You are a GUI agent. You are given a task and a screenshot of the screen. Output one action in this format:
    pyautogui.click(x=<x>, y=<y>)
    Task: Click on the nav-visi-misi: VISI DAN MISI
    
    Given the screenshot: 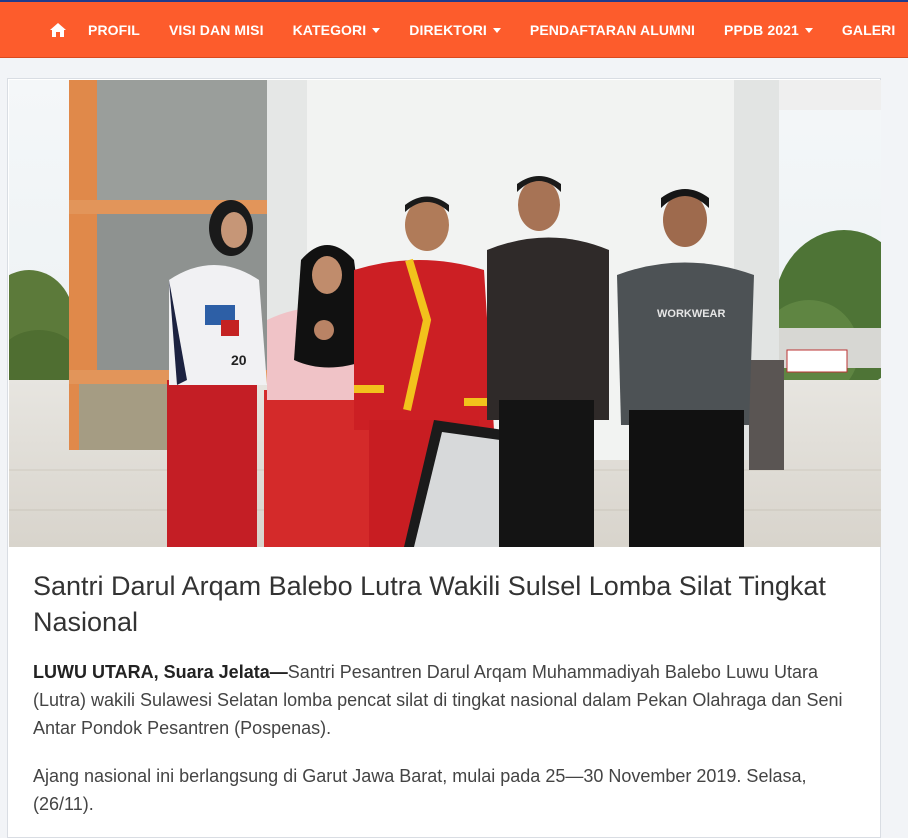 What is the action you would take?
    pyautogui.click(x=216, y=30)
    